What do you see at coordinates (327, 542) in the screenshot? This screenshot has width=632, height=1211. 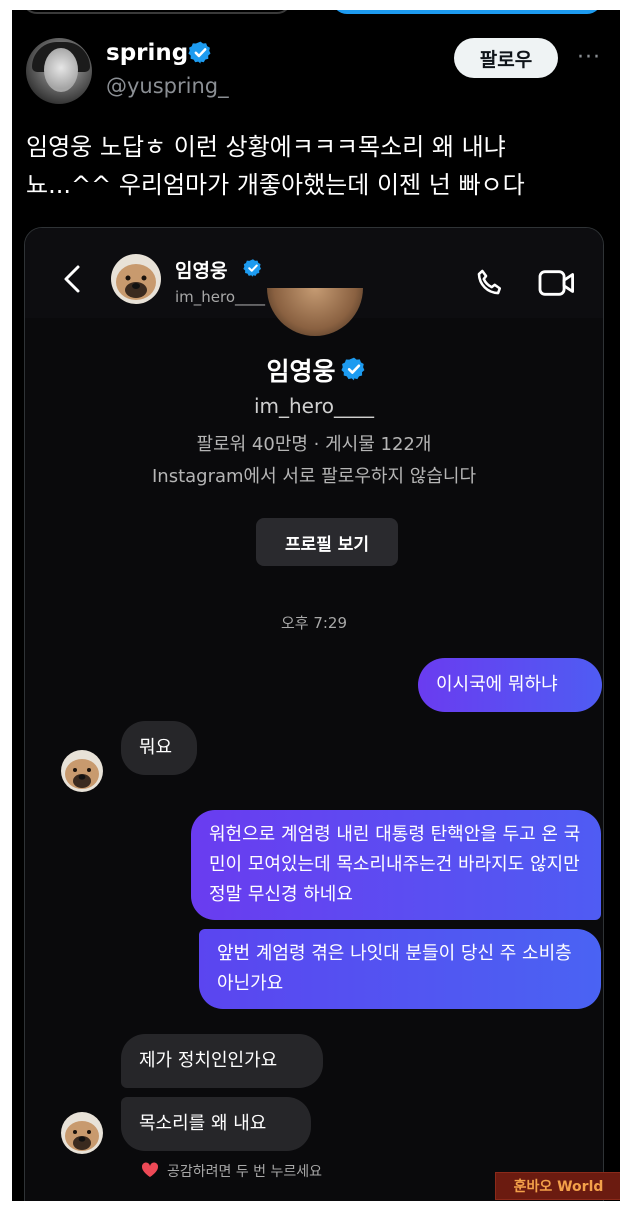 I see `view-profile-button: 프로필 보기` at bounding box center [327, 542].